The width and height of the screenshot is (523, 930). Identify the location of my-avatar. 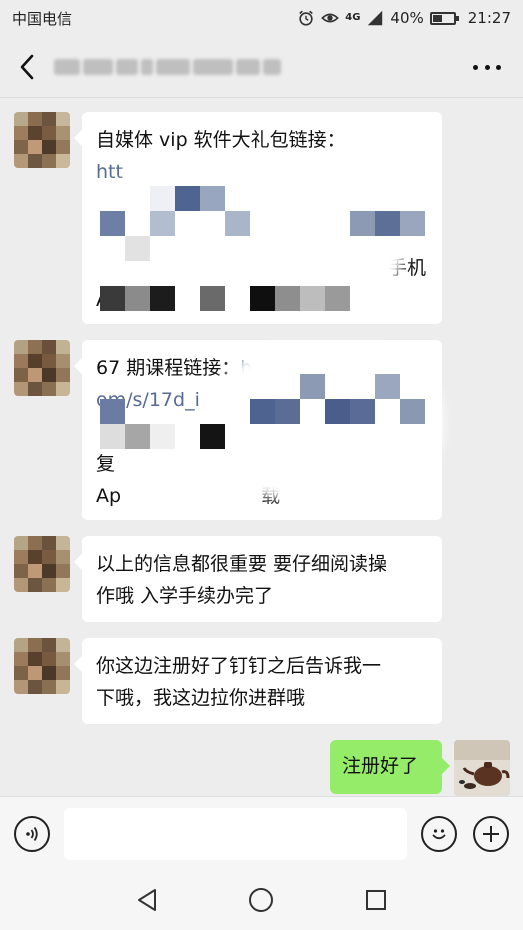
(482, 768).